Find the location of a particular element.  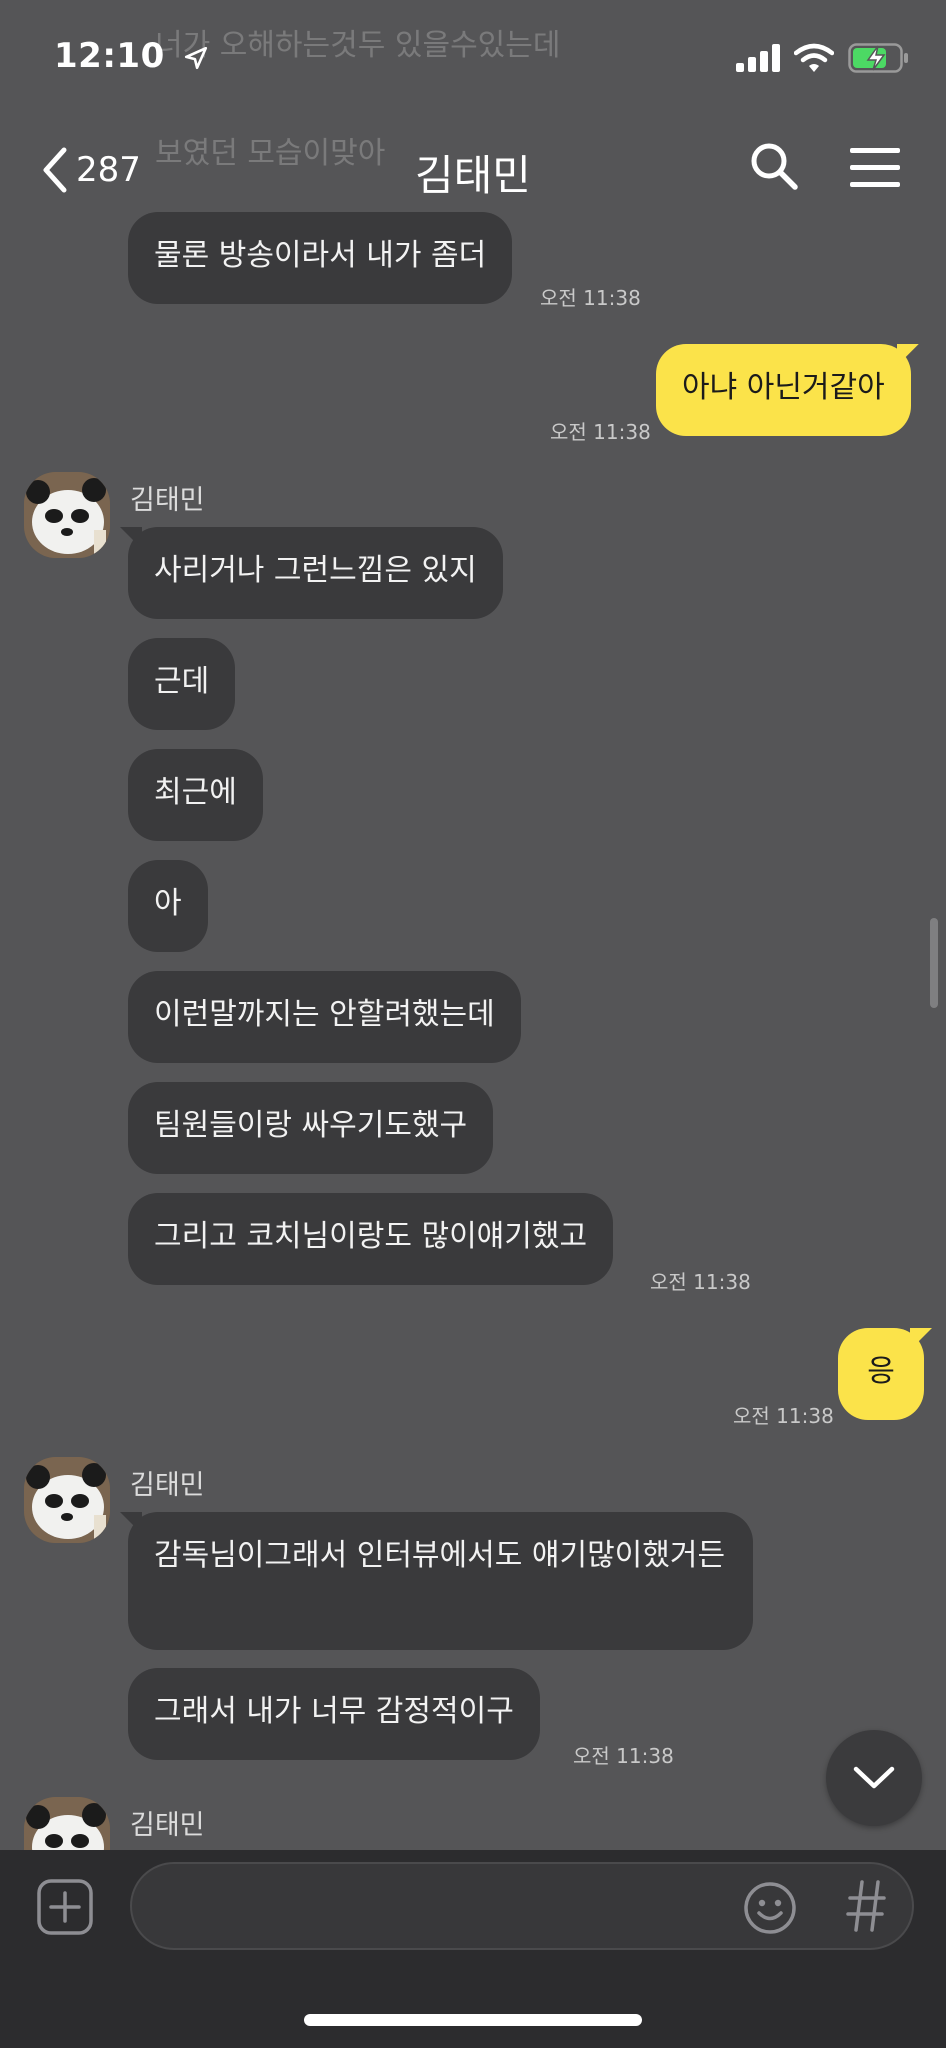

message-bubble: 최근에 is located at coordinates (195, 795).